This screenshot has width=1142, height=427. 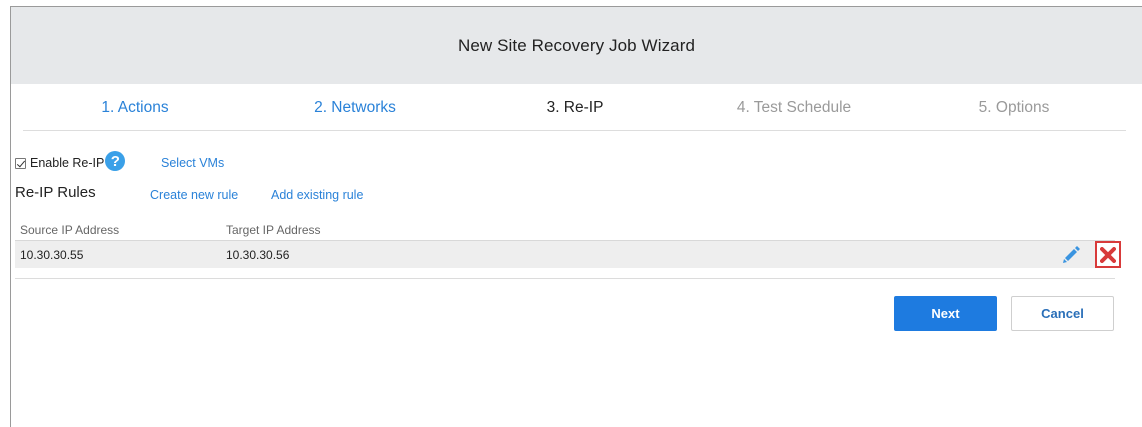 I want to click on column-source-ip: Source IP Address, so click(x=70, y=230).